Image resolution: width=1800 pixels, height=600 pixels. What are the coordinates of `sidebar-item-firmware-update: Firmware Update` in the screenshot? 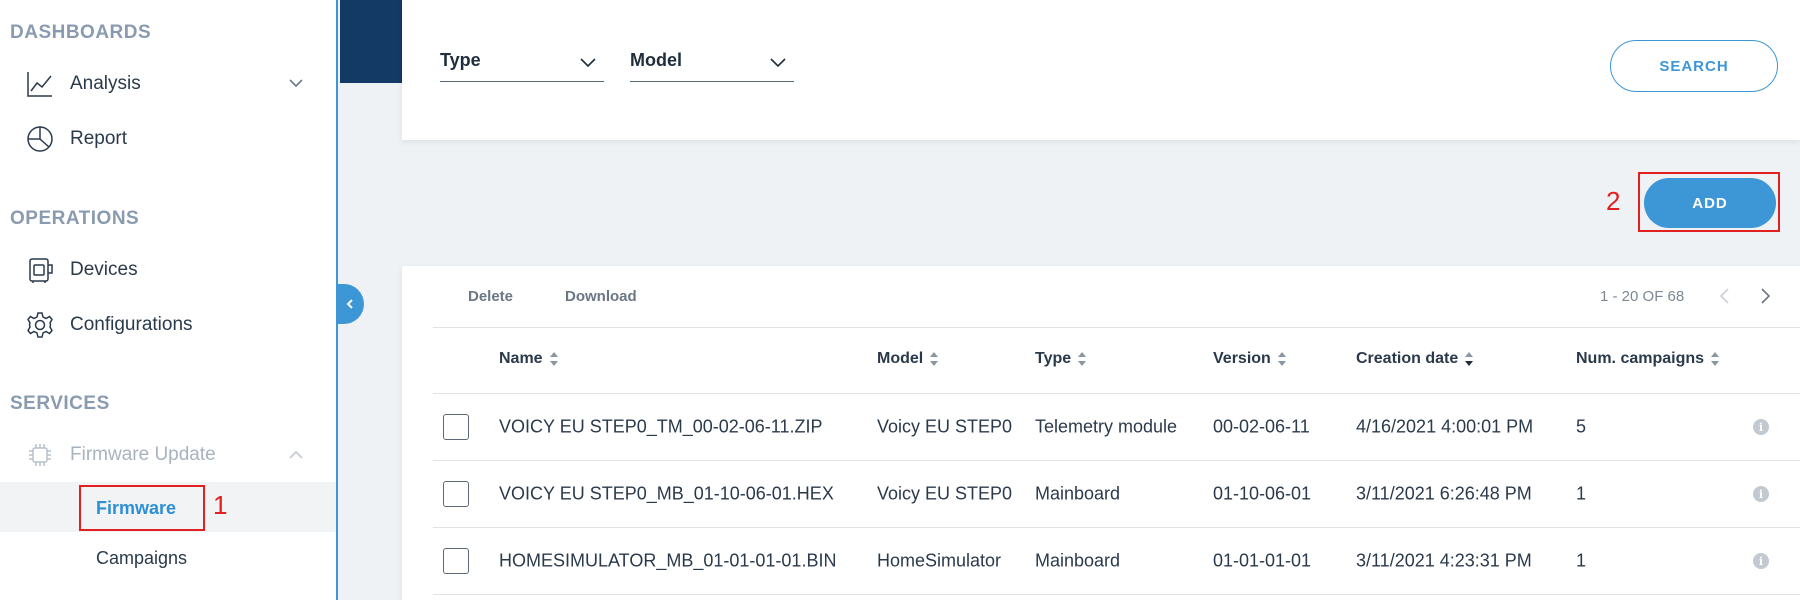 It's located at (120, 455).